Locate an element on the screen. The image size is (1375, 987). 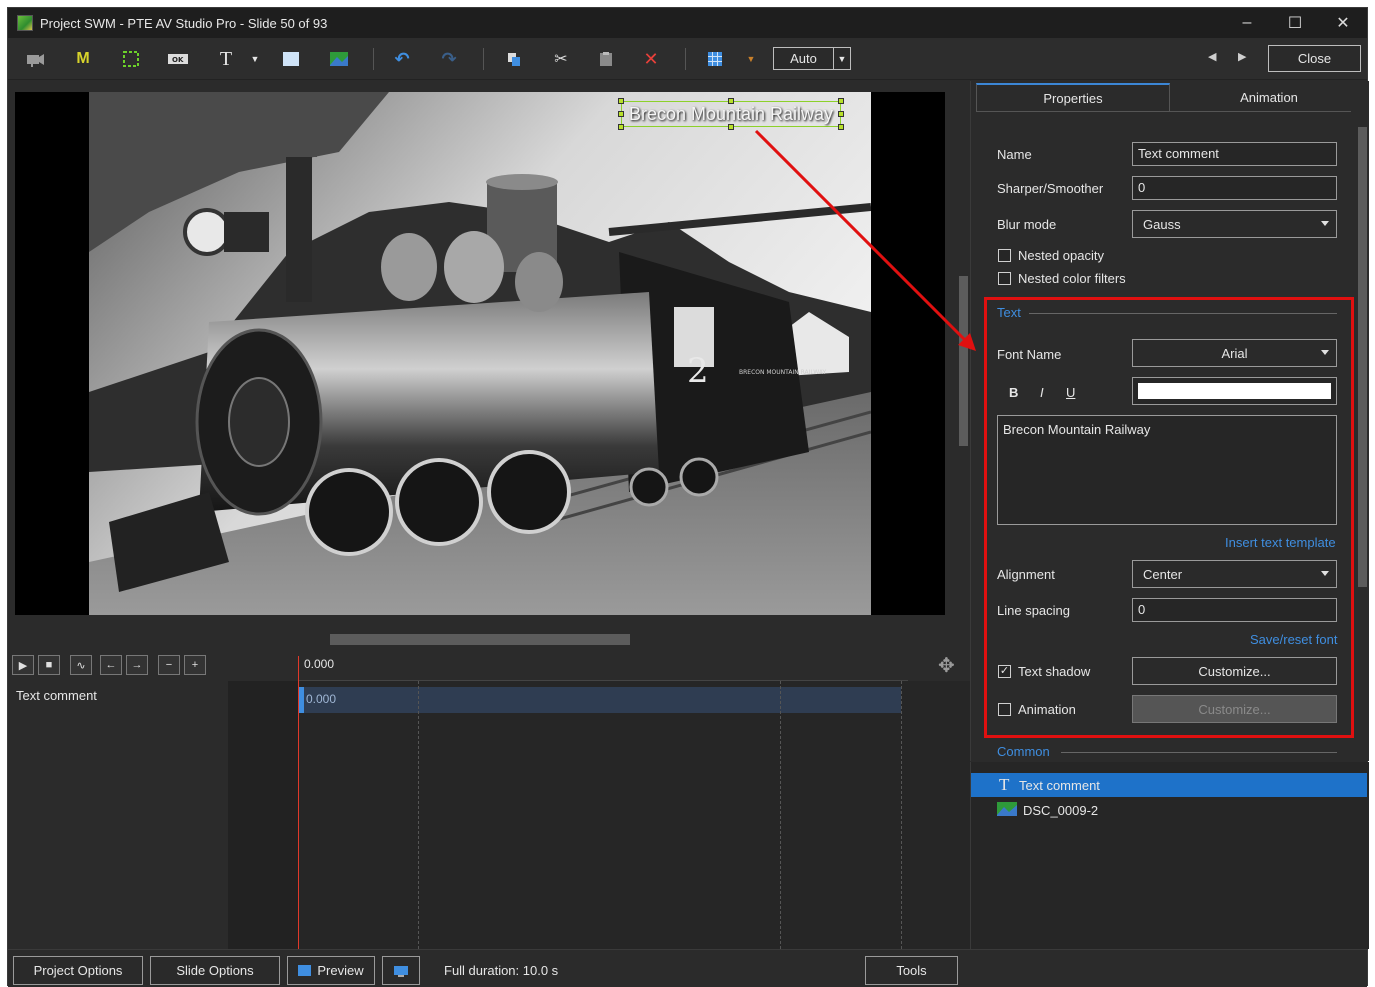
full-duration-text: Full duration: 10.0 s is located at coordinates (501, 970).